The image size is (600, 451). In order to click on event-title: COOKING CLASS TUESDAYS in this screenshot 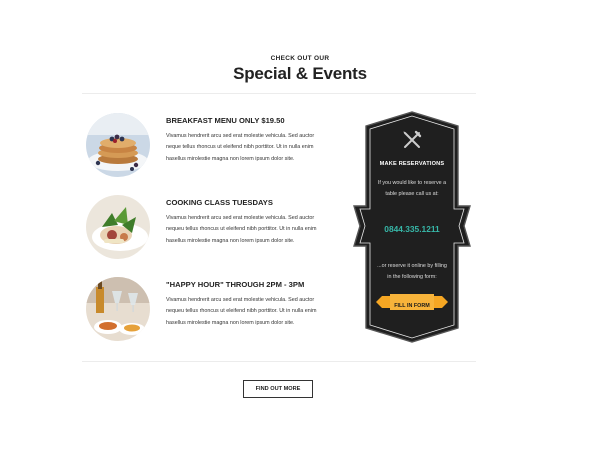, I will do `click(219, 202)`.